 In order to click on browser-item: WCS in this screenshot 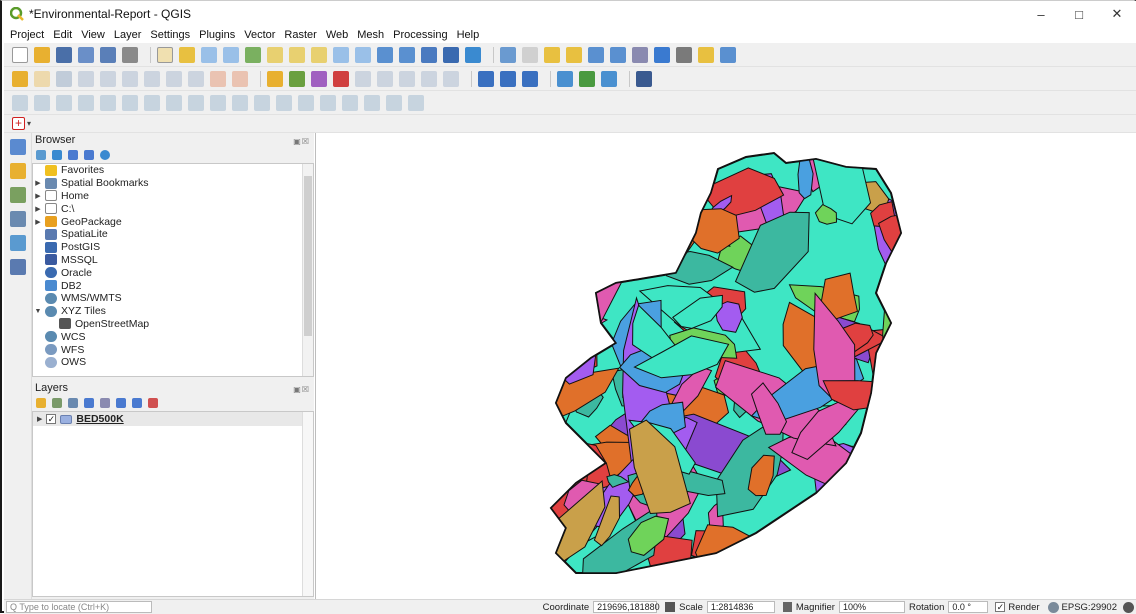, I will do `click(173, 336)`.